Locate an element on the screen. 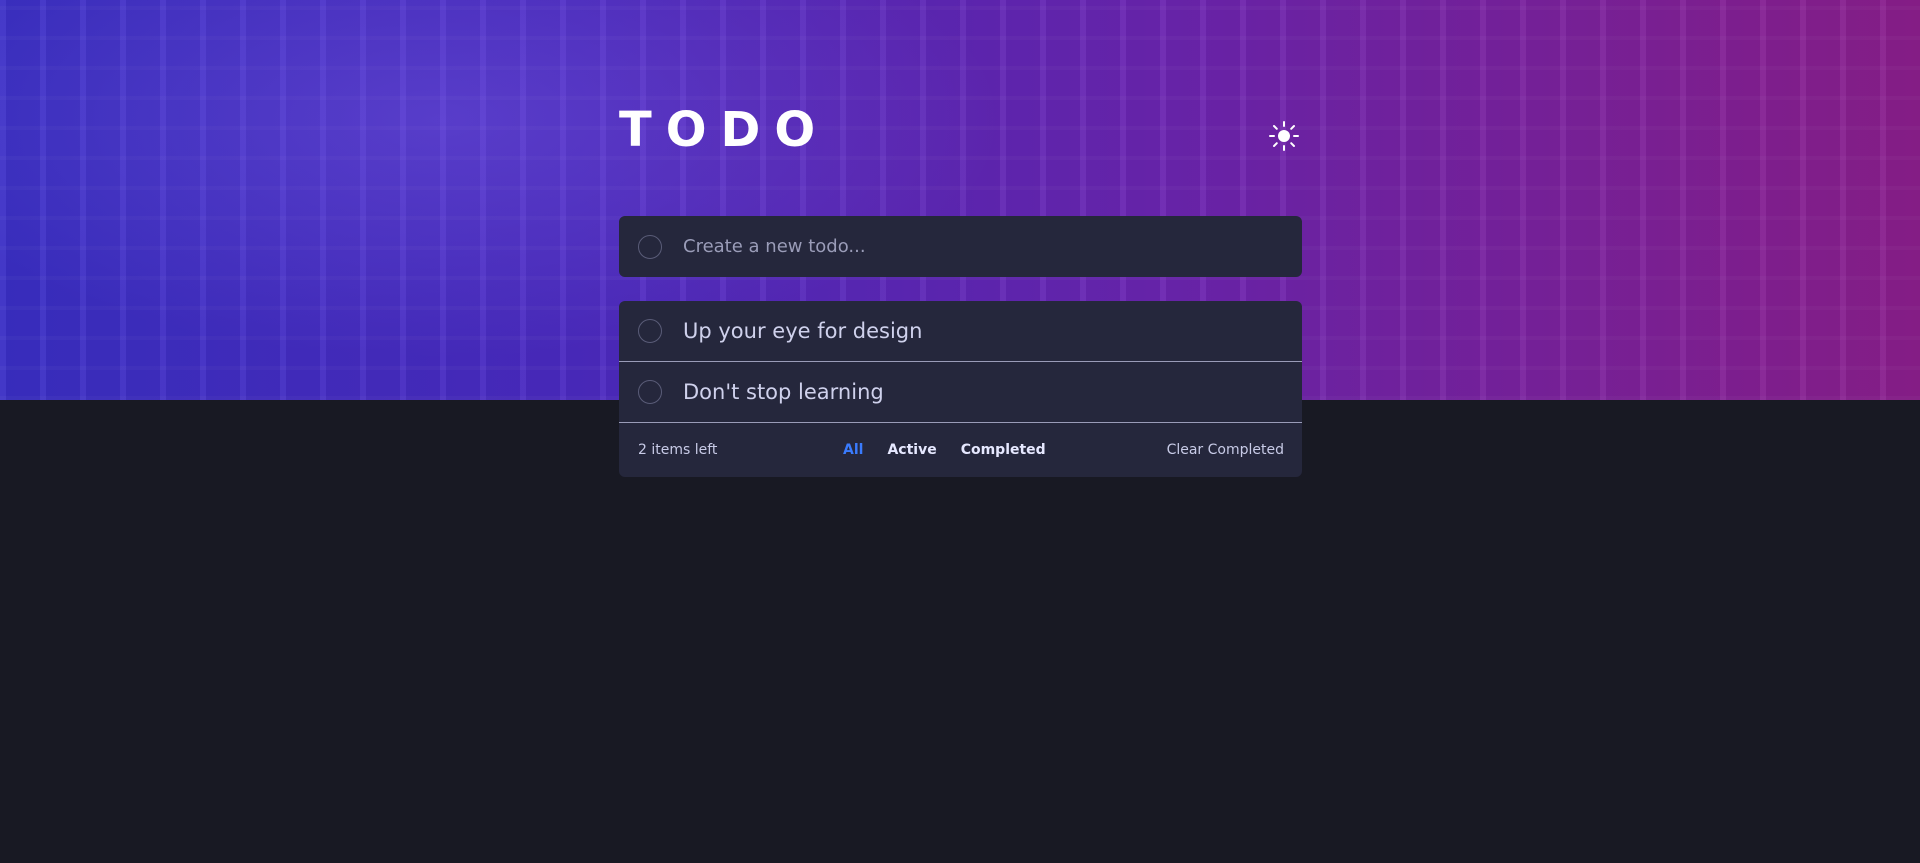 The image size is (1920, 863). filter-group: All Active Completed is located at coordinates (944, 450).